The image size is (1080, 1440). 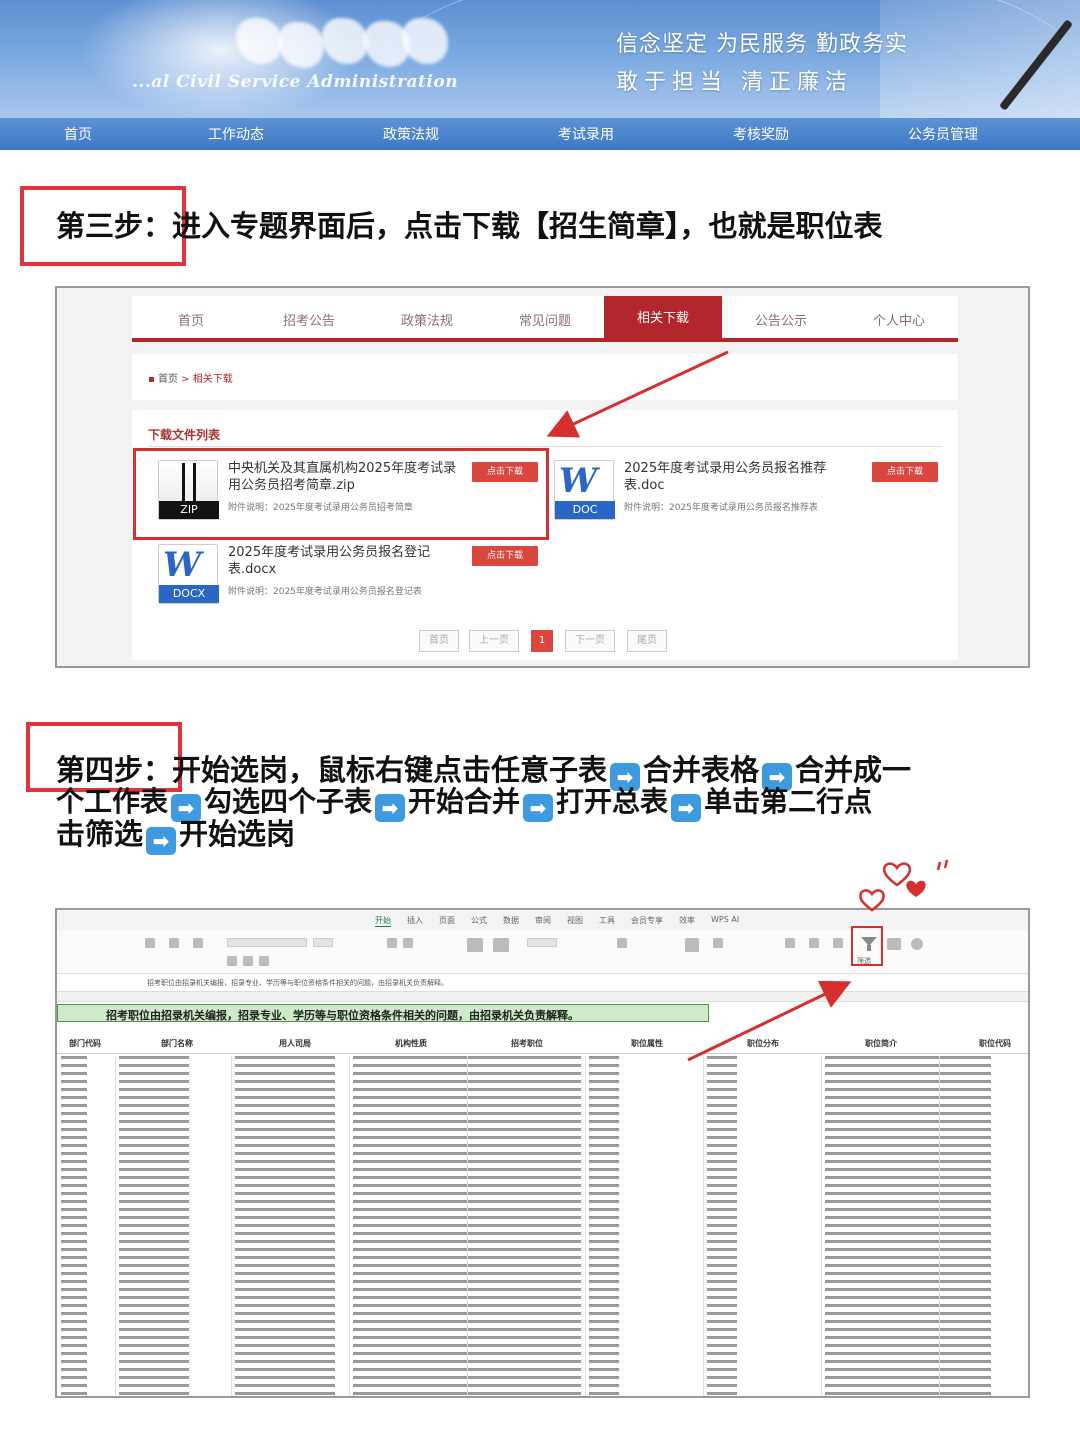 What do you see at coordinates (980, 59) in the screenshot?
I see `banner-photo` at bounding box center [980, 59].